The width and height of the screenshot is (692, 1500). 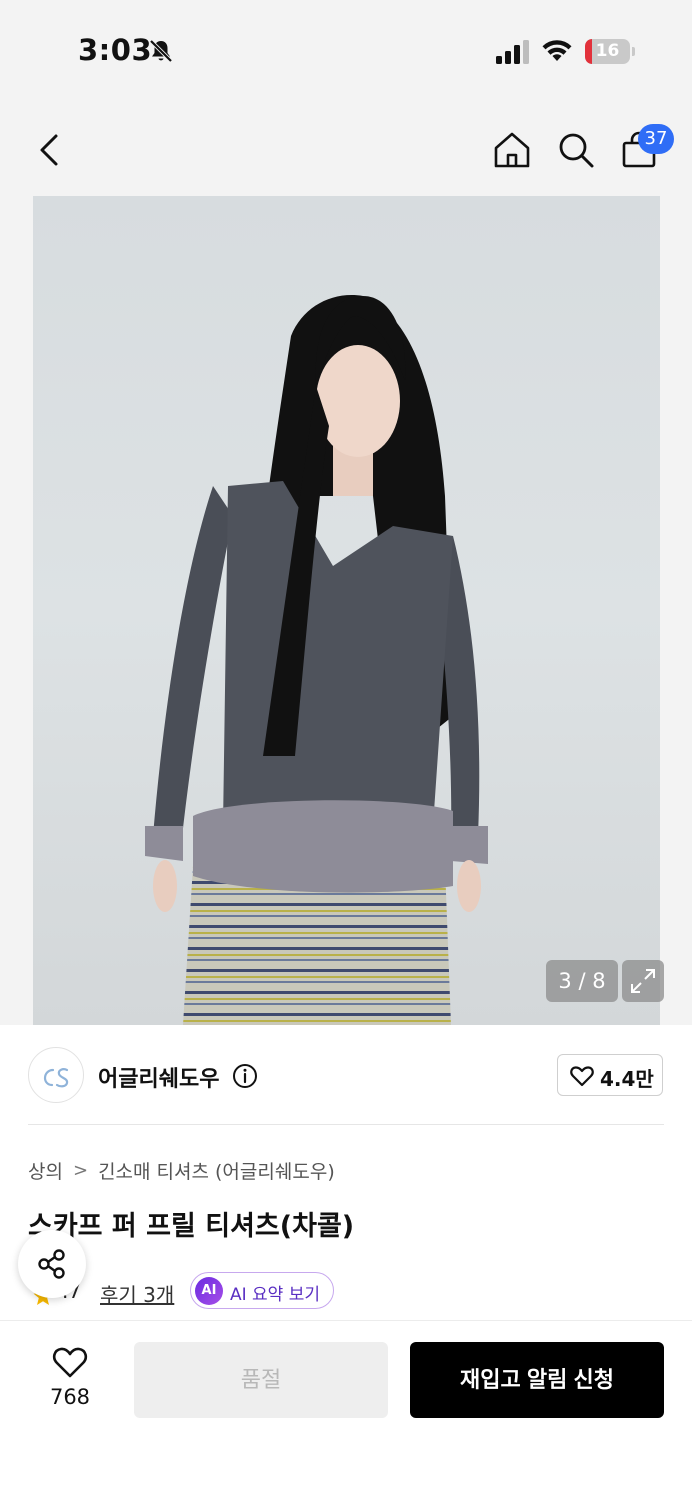 I want to click on store-like-count: 4.4만, so click(x=627, y=1079).